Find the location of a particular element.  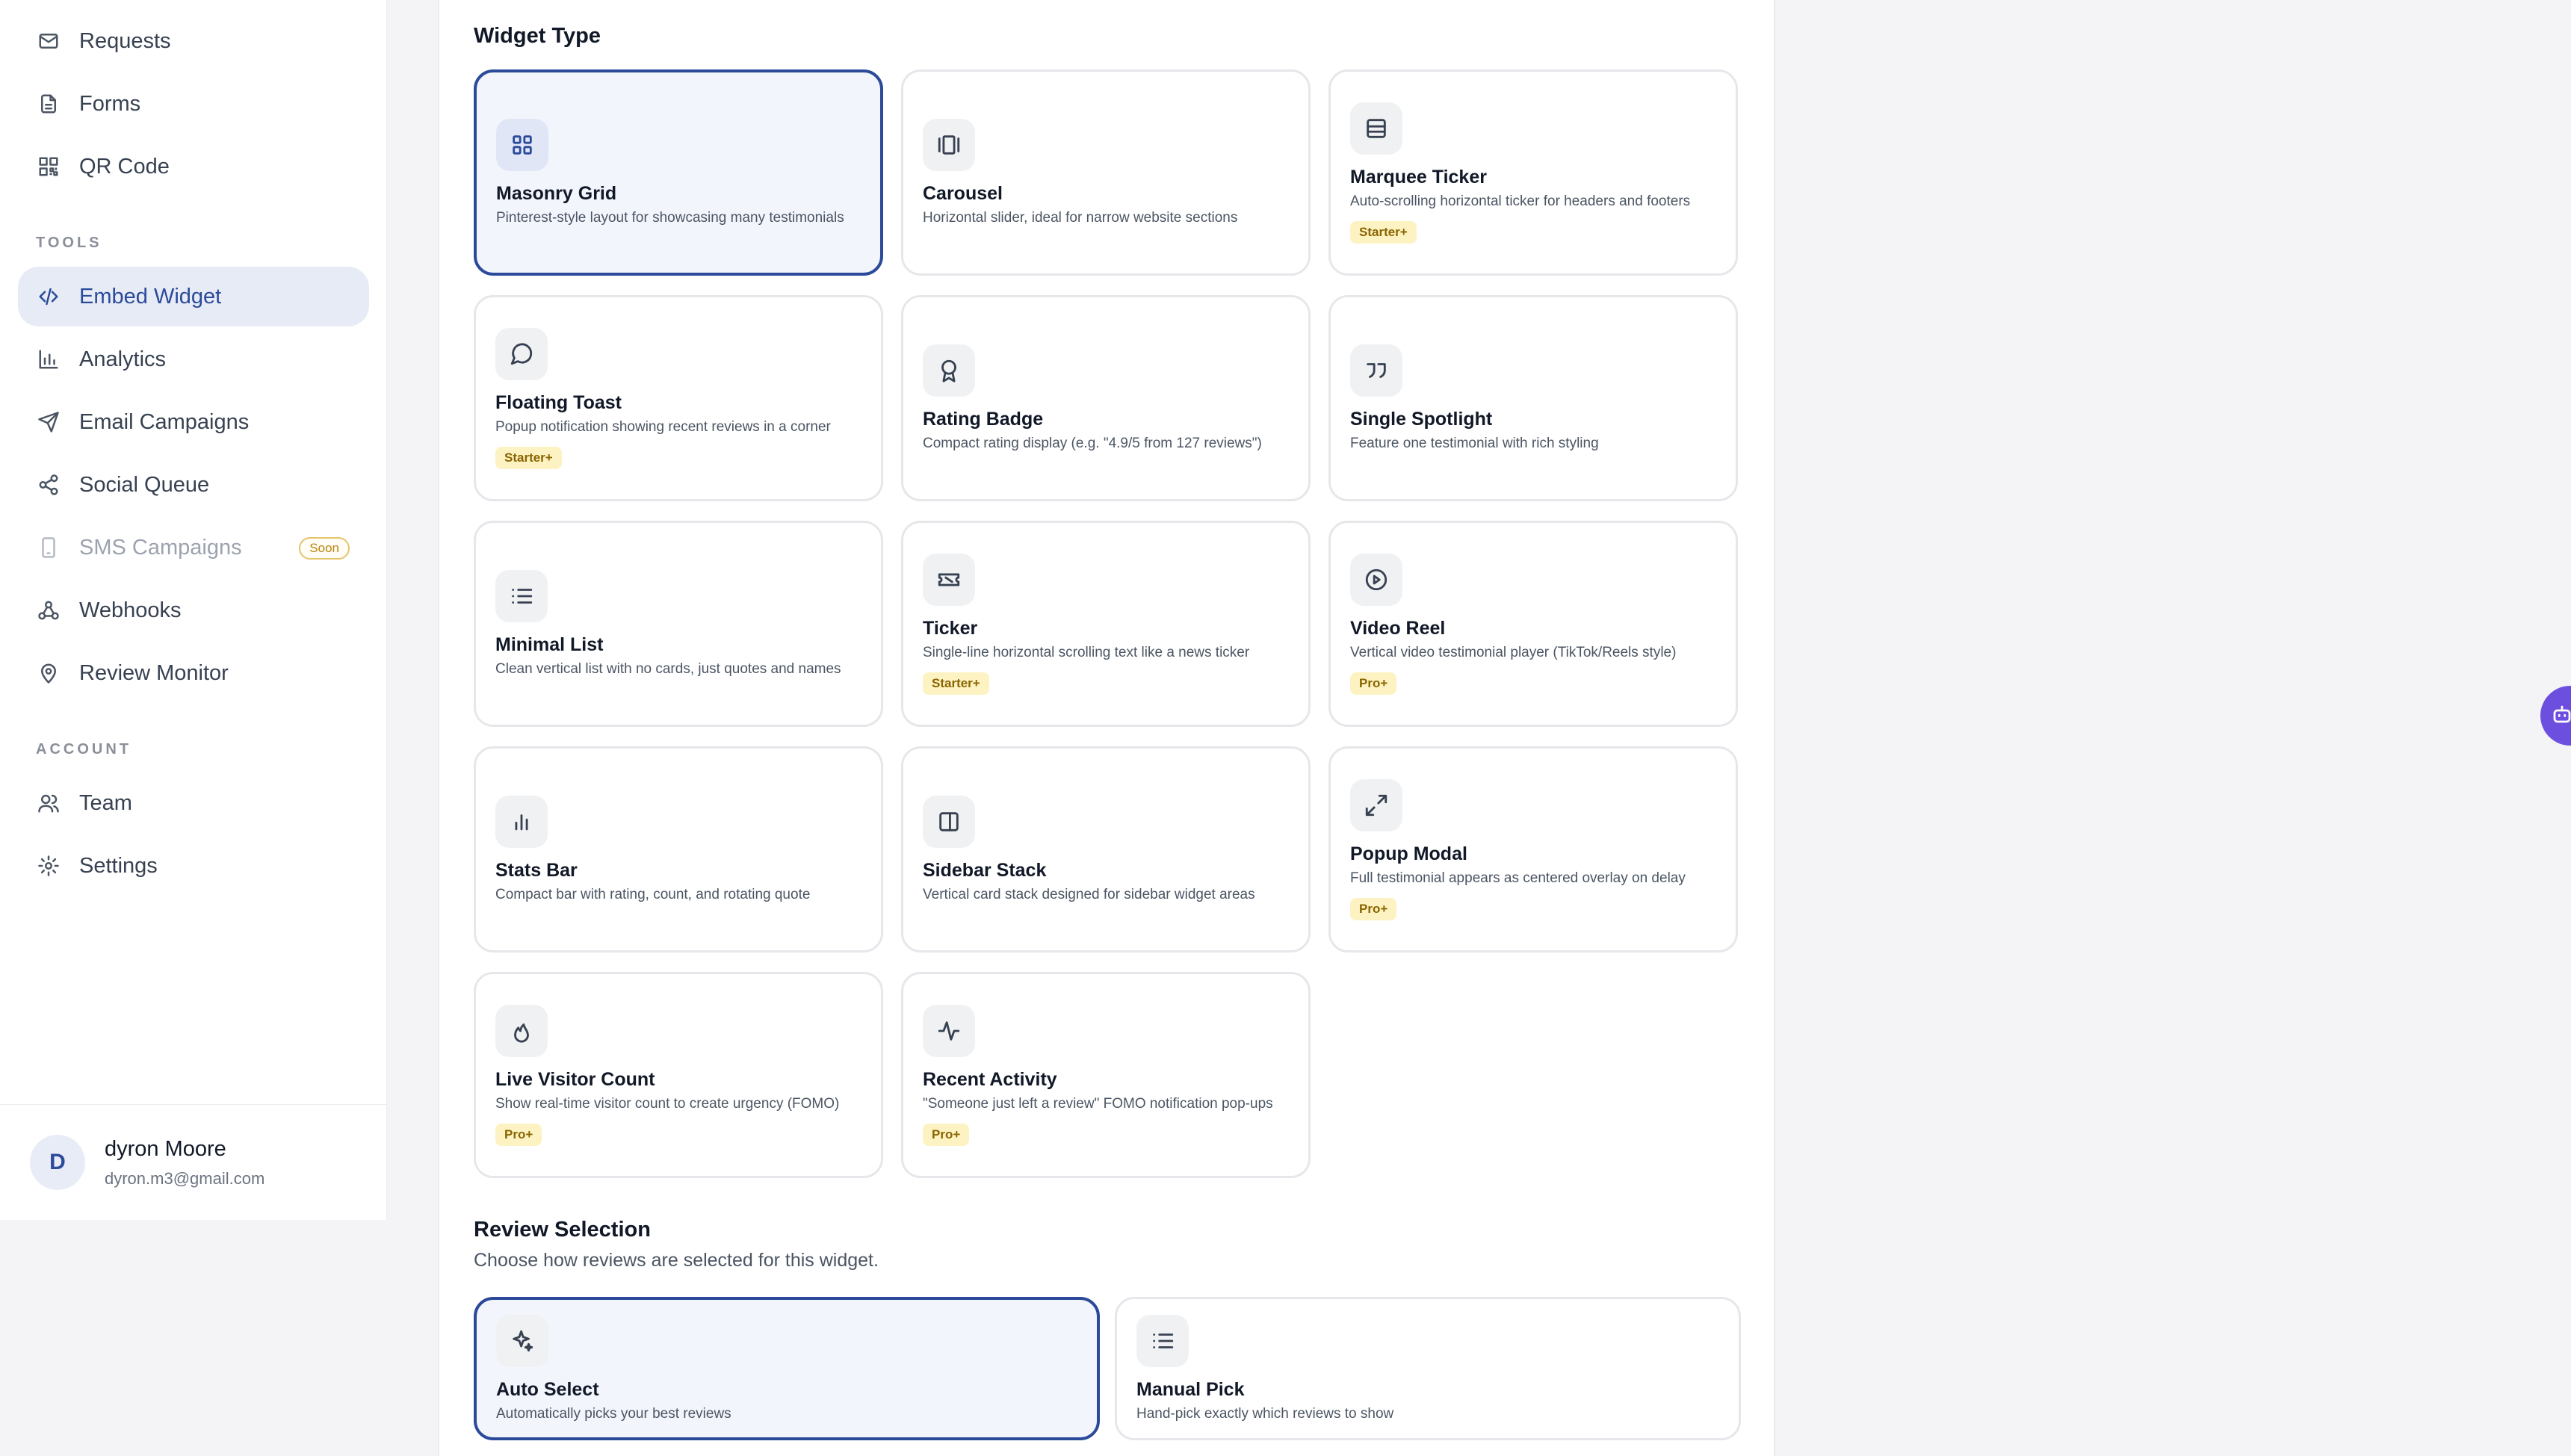

widget-type-heading: Widget Type is located at coordinates (537, 36).